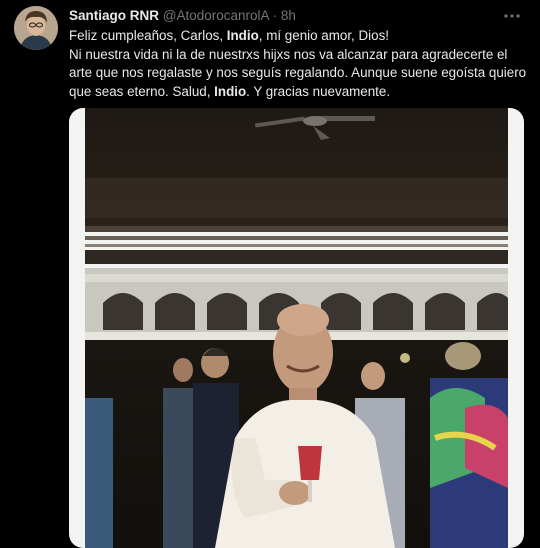 The width and height of the screenshot is (540, 548). Describe the element at coordinates (324, 35) in the screenshot. I see `text-segment: , mí genio amor, Dios!` at that location.